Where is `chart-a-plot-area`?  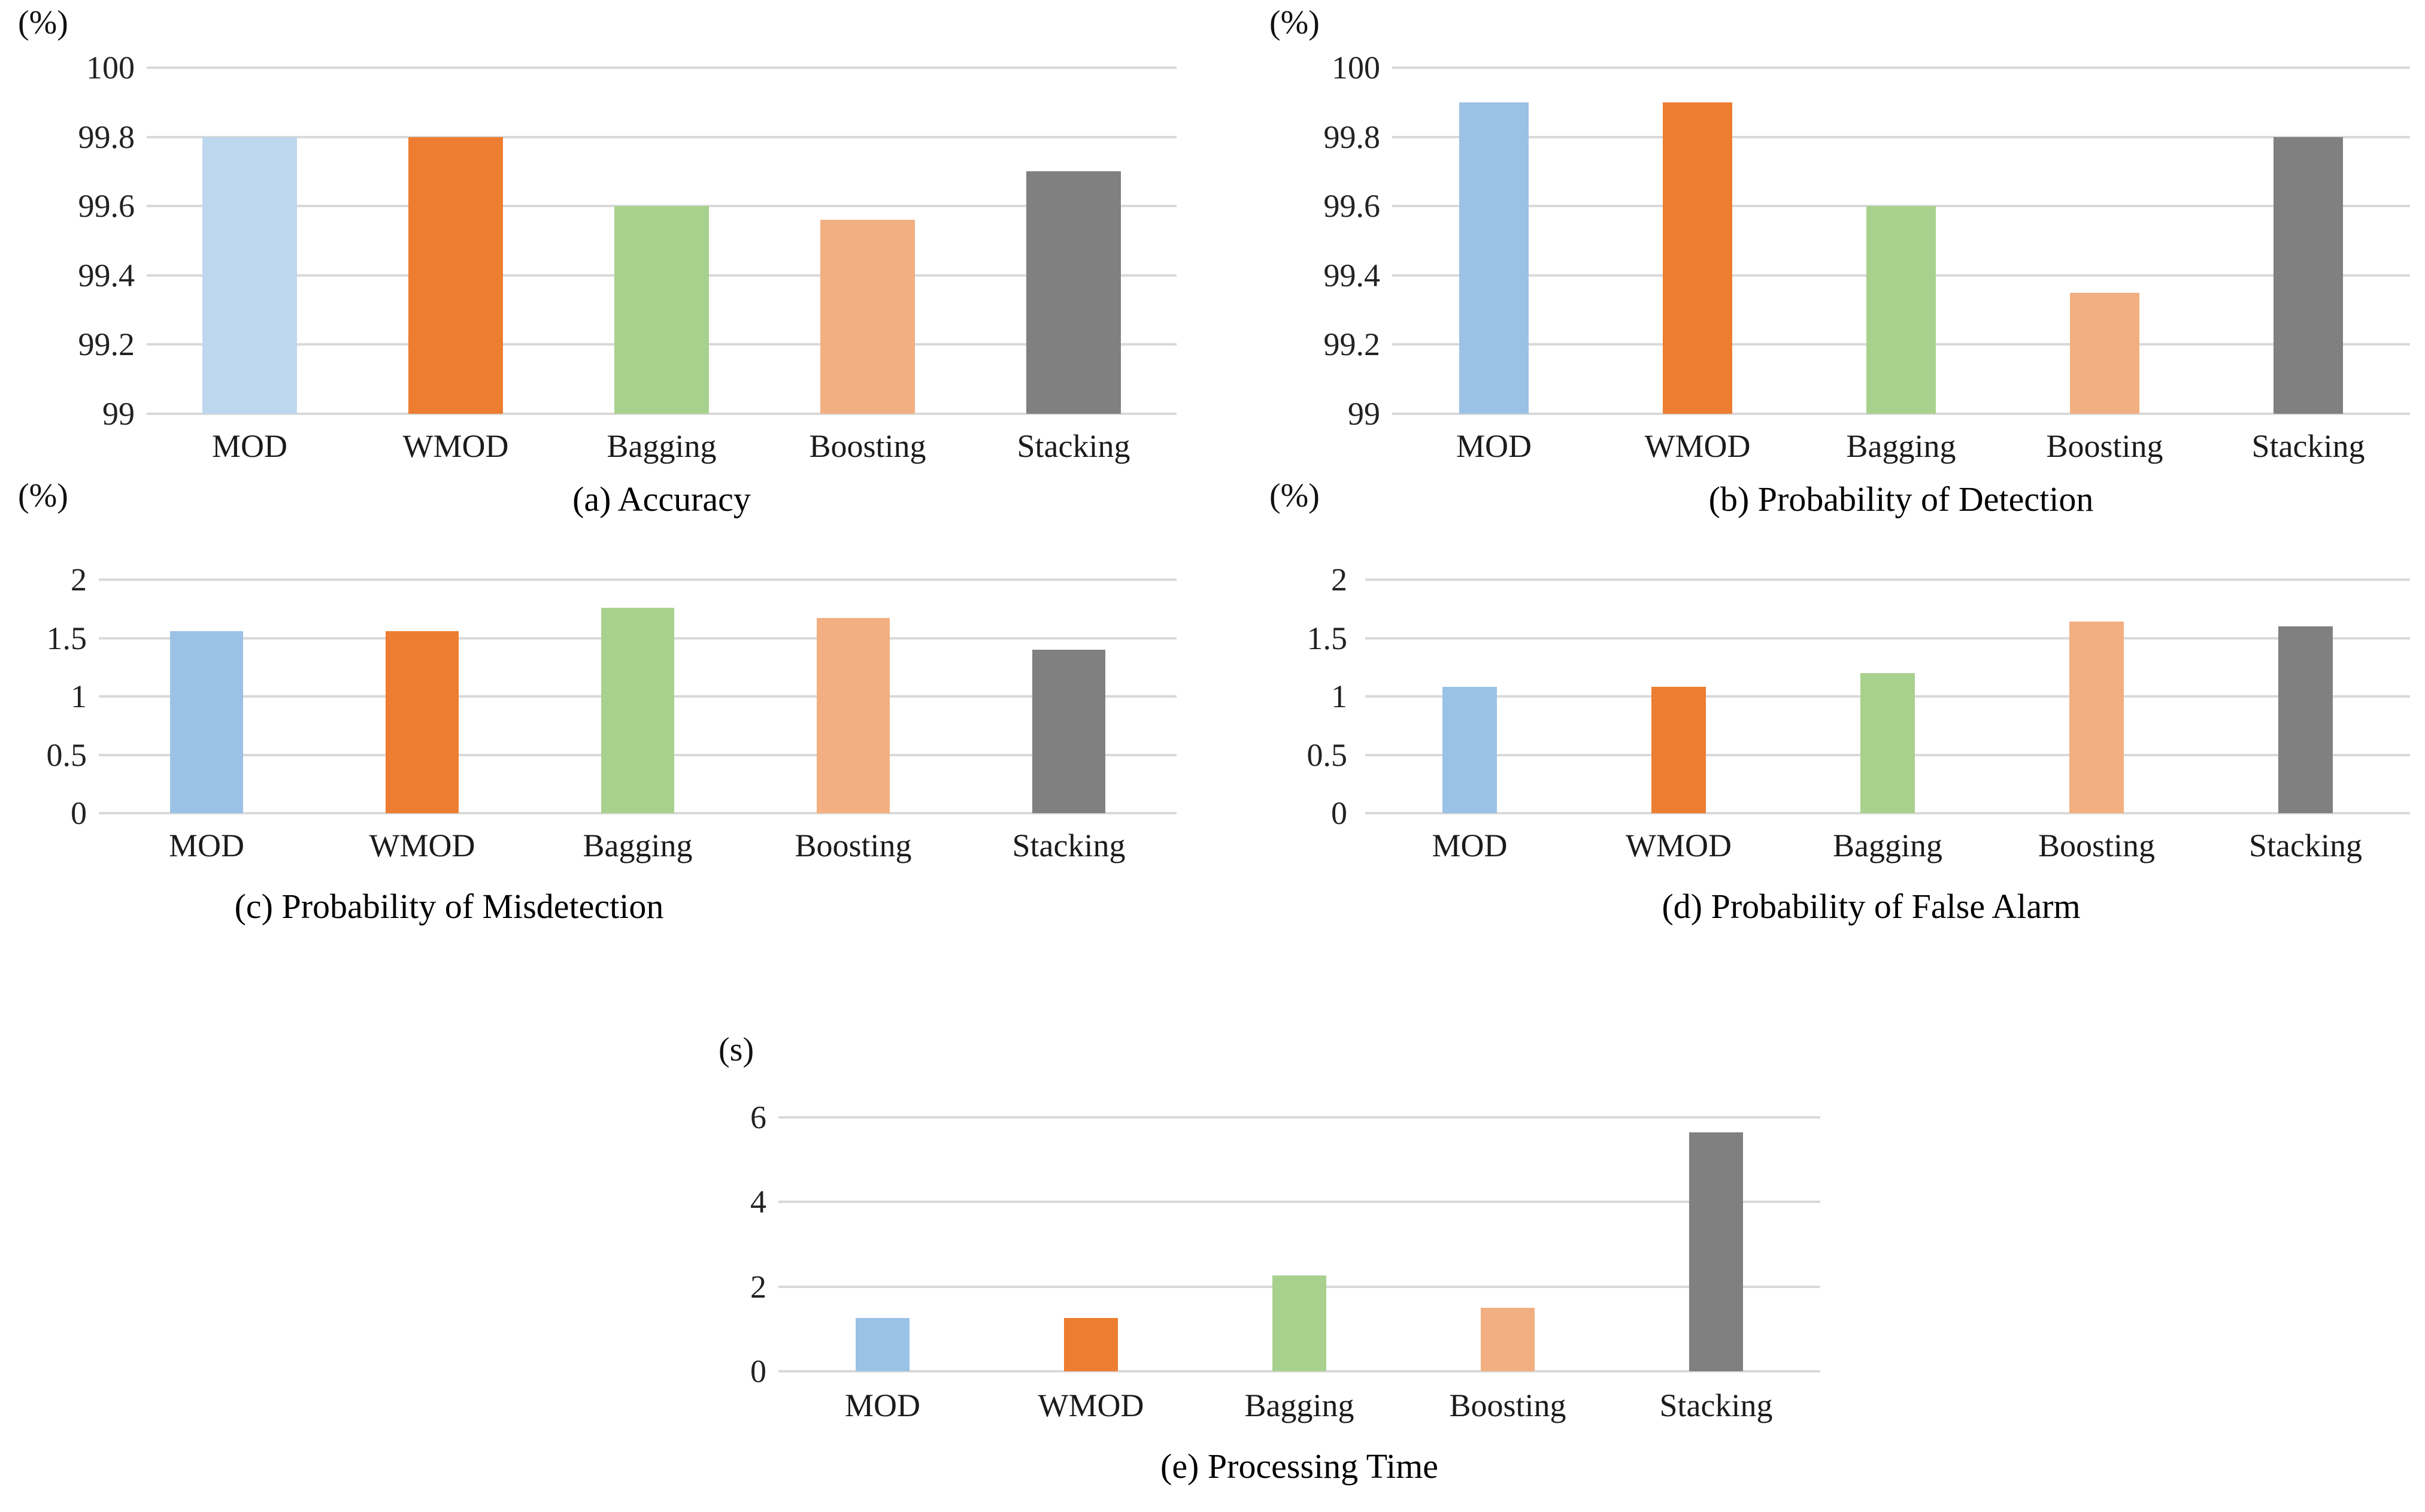
chart-a-plot-area is located at coordinates (662, 240).